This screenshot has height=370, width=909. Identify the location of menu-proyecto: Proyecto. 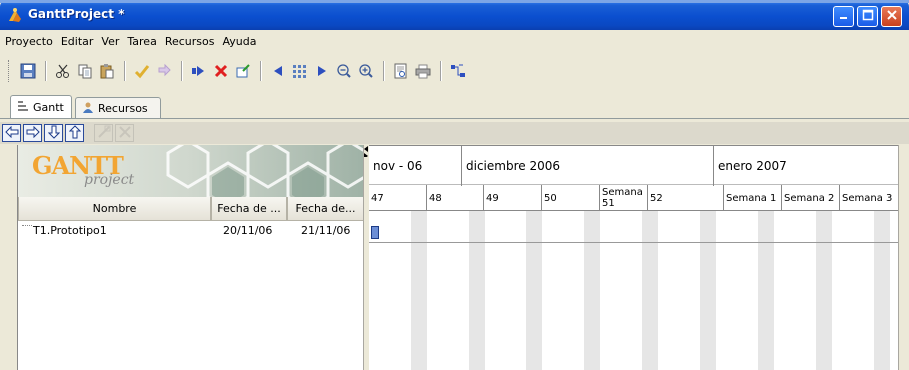
(29, 41).